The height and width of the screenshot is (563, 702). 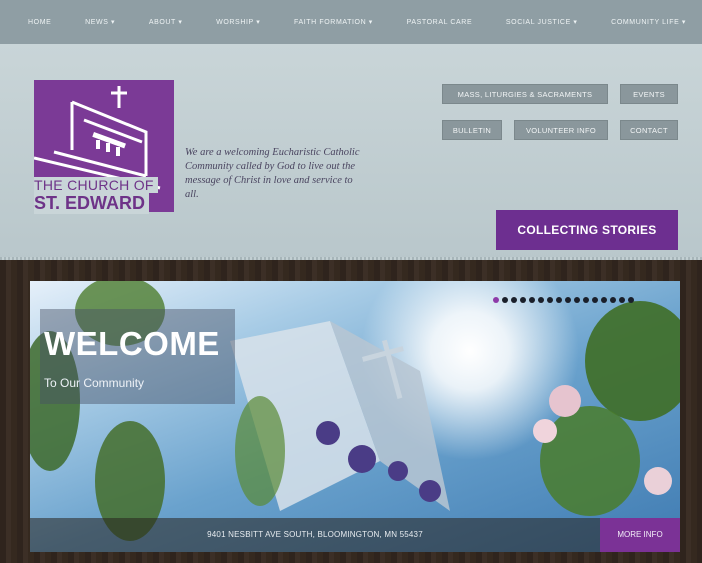 What do you see at coordinates (648, 22) in the screenshot?
I see `nav-community-life: COMMUNITY LIFE ▾` at bounding box center [648, 22].